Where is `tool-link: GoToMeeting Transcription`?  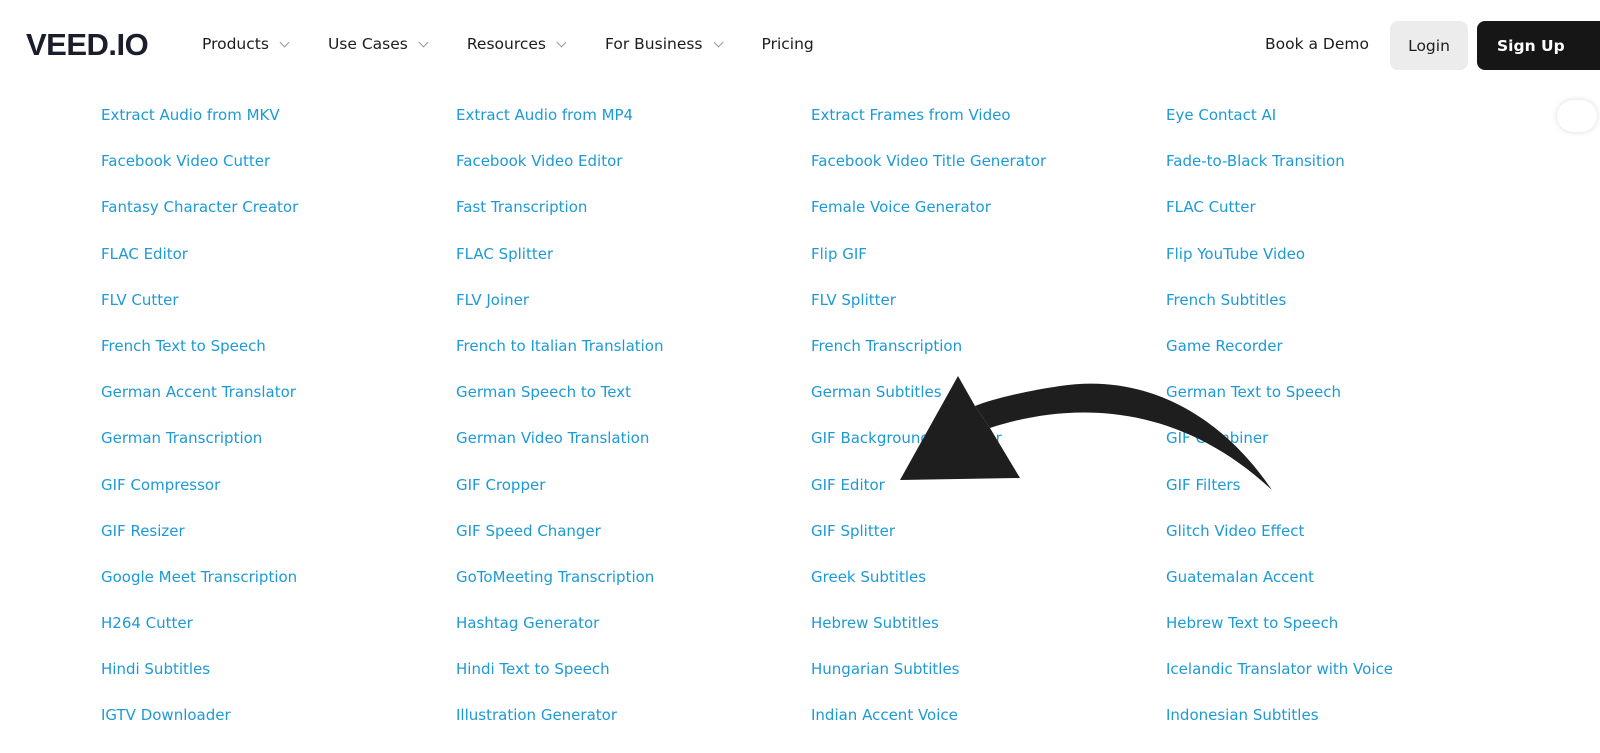 tool-link: GoToMeeting Transcription is located at coordinates (633, 591).